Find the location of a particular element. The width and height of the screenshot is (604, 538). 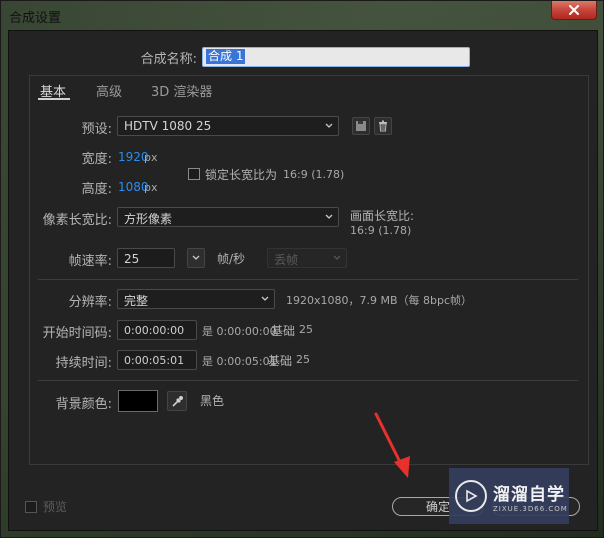

start-timecode-input: 0:00:00:00 is located at coordinates (157, 330).